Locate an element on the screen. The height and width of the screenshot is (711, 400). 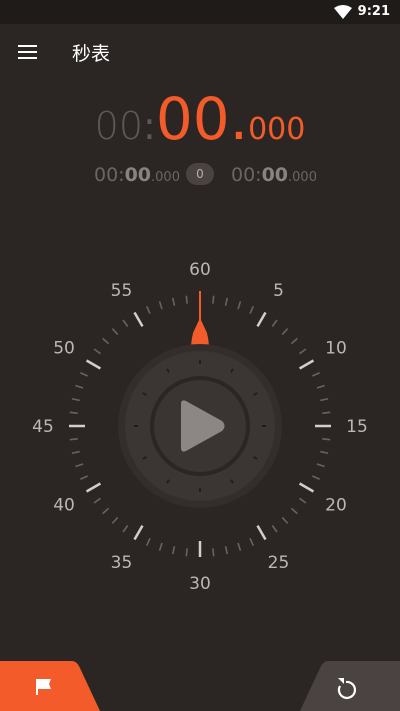
menu-icon is located at coordinates (27, 46).